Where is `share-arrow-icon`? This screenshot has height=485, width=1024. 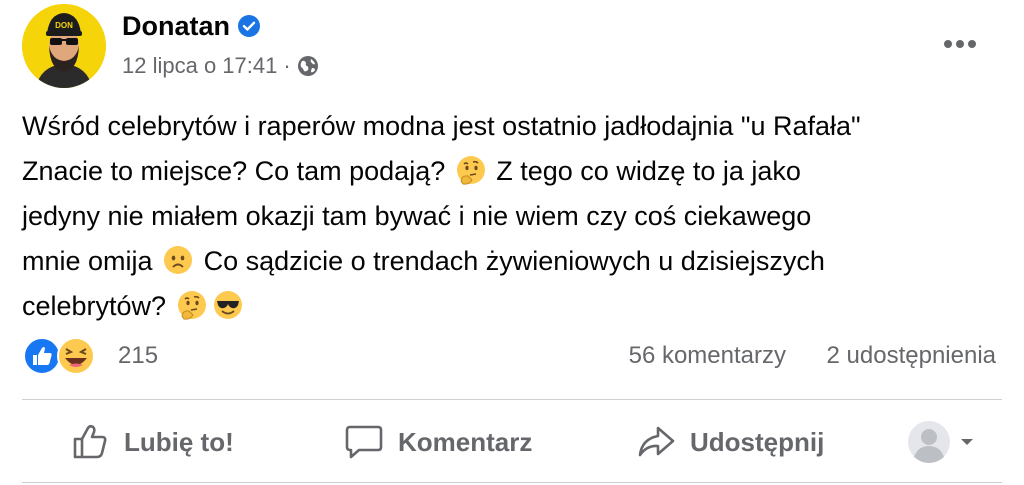
share-arrow-icon is located at coordinates (656, 441).